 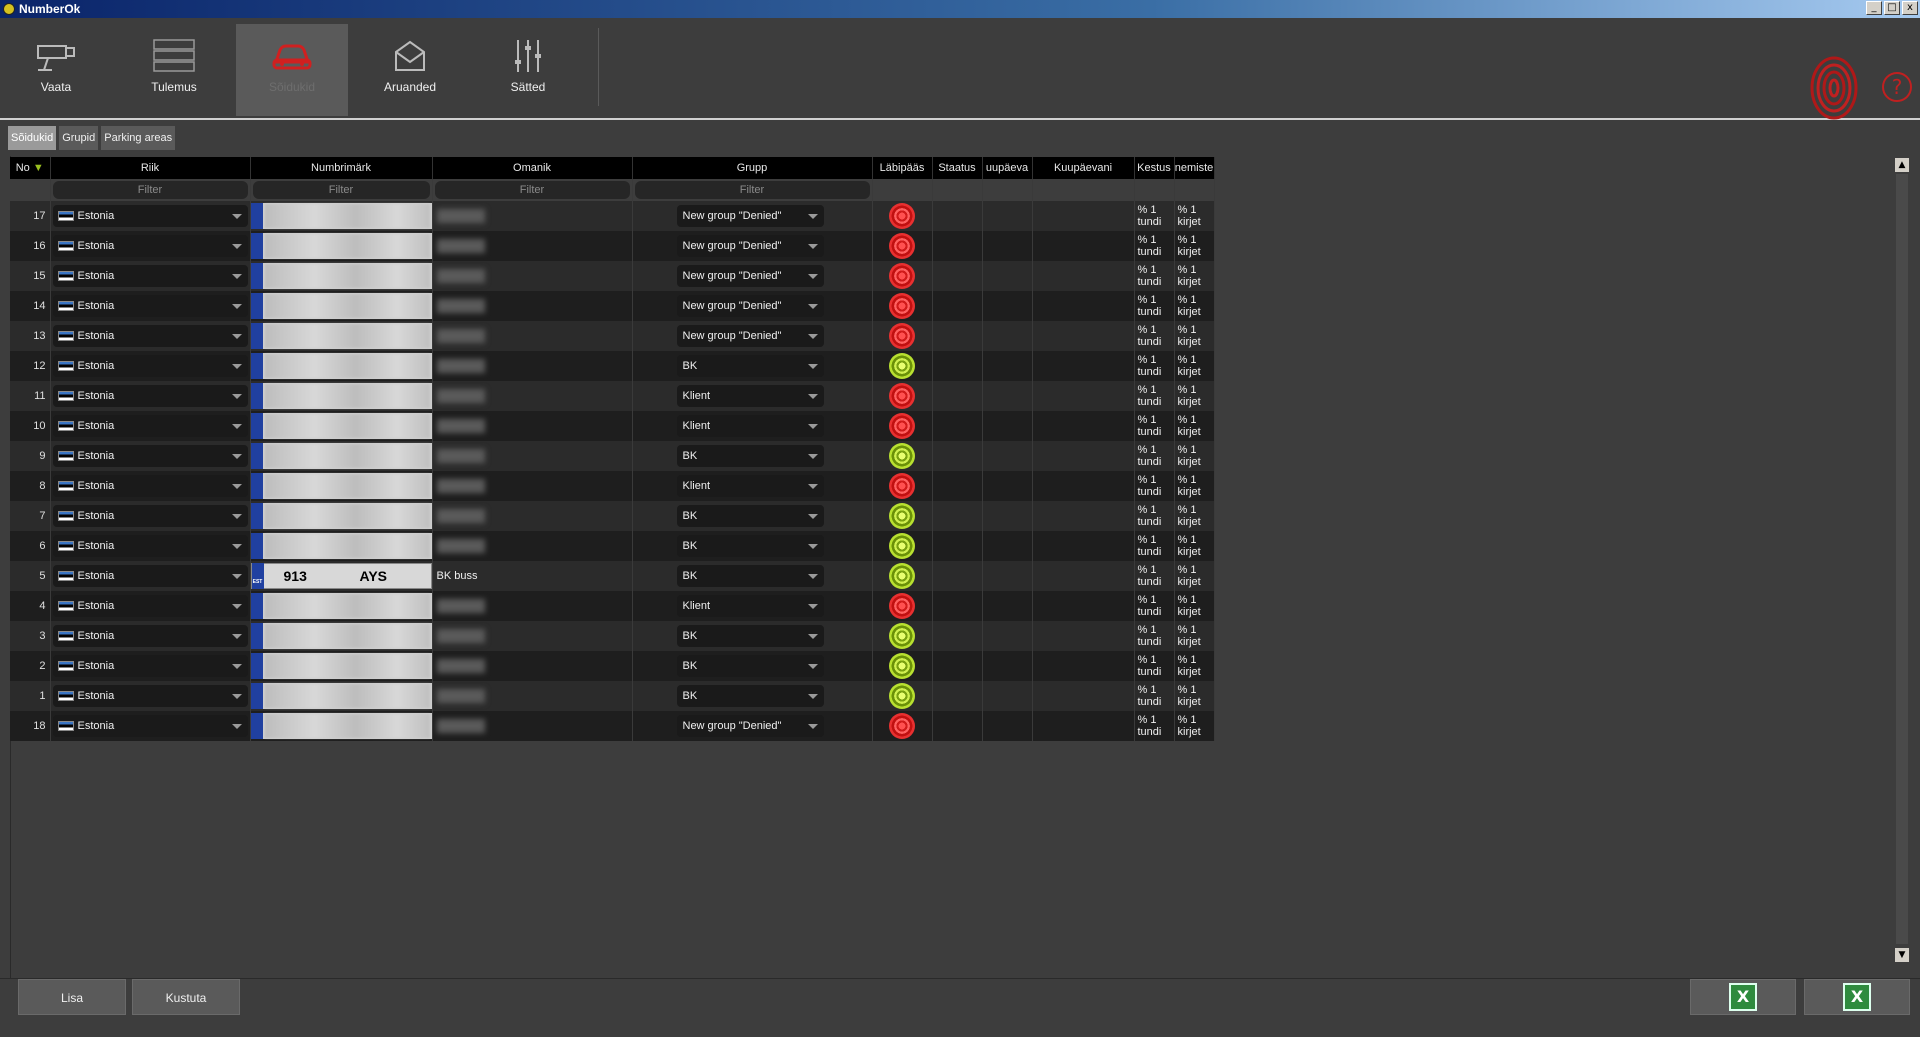 What do you see at coordinates (32, 138) in the screenshot?
I see `tab-soidukid: Sõidukid` at bounding box center [32, 138].